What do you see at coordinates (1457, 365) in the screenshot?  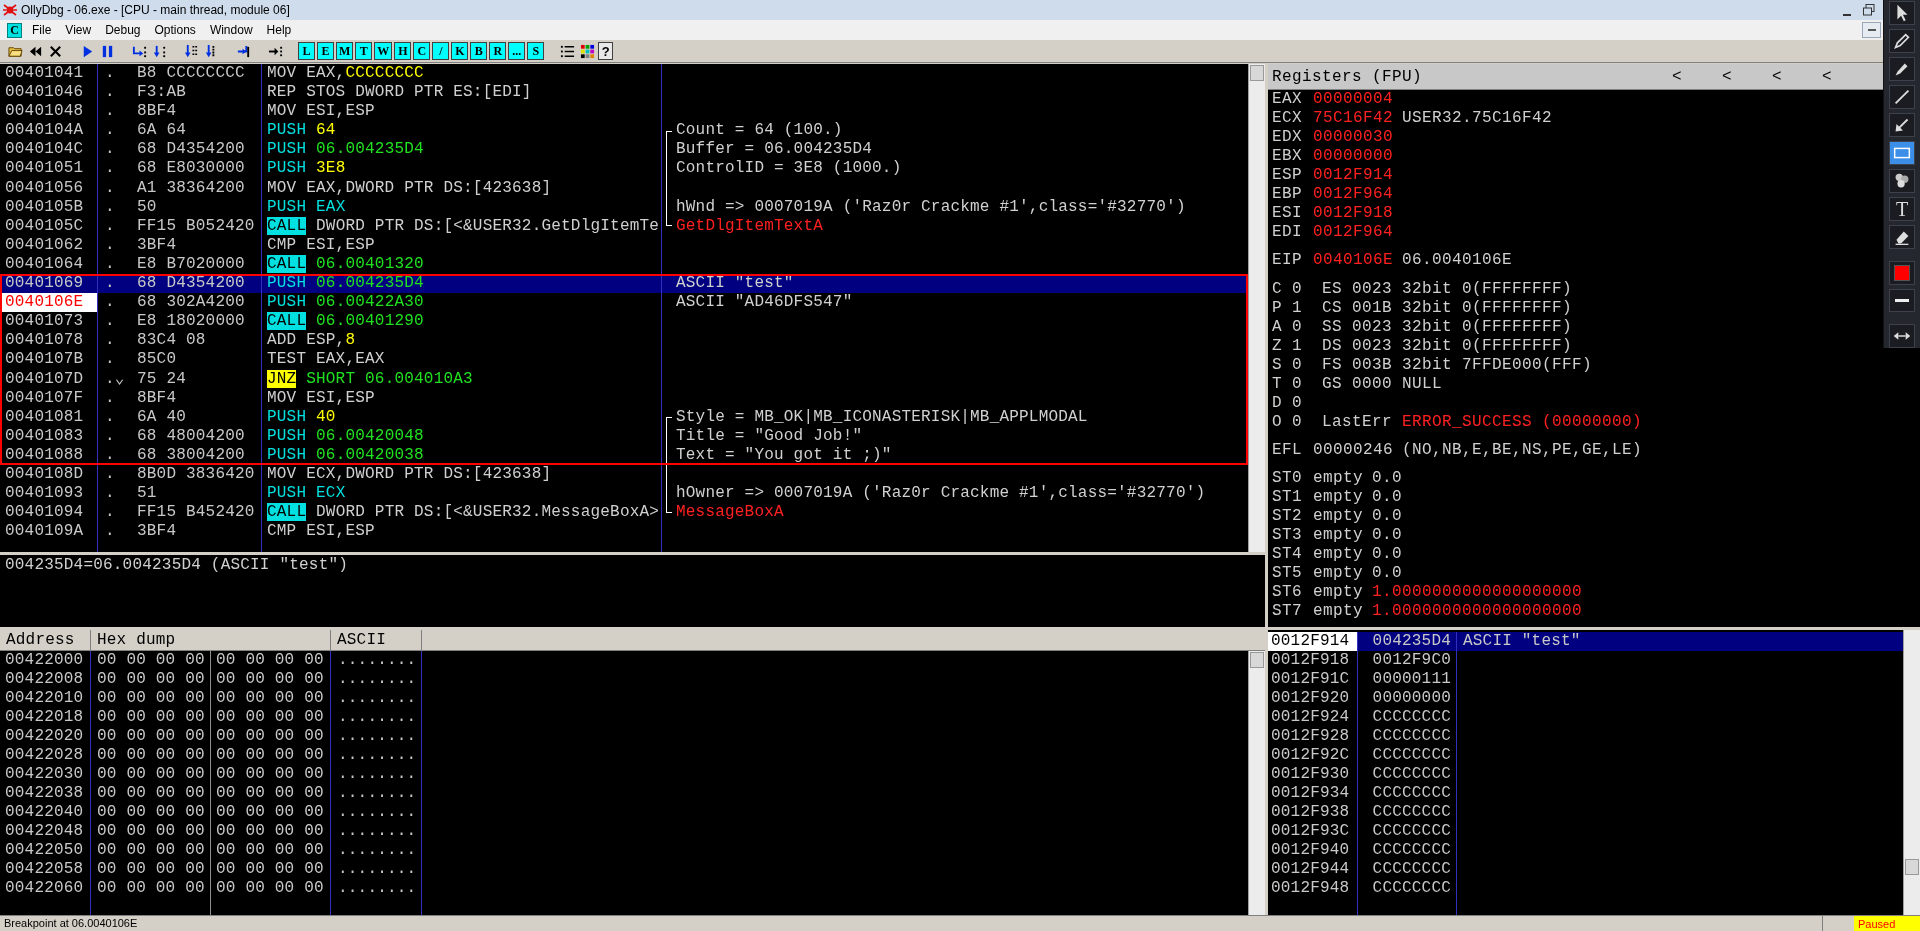 I see `segment-detail: FS 003B 32bit 7FFDE000(FFF)` at bounding box center [1457, 365].